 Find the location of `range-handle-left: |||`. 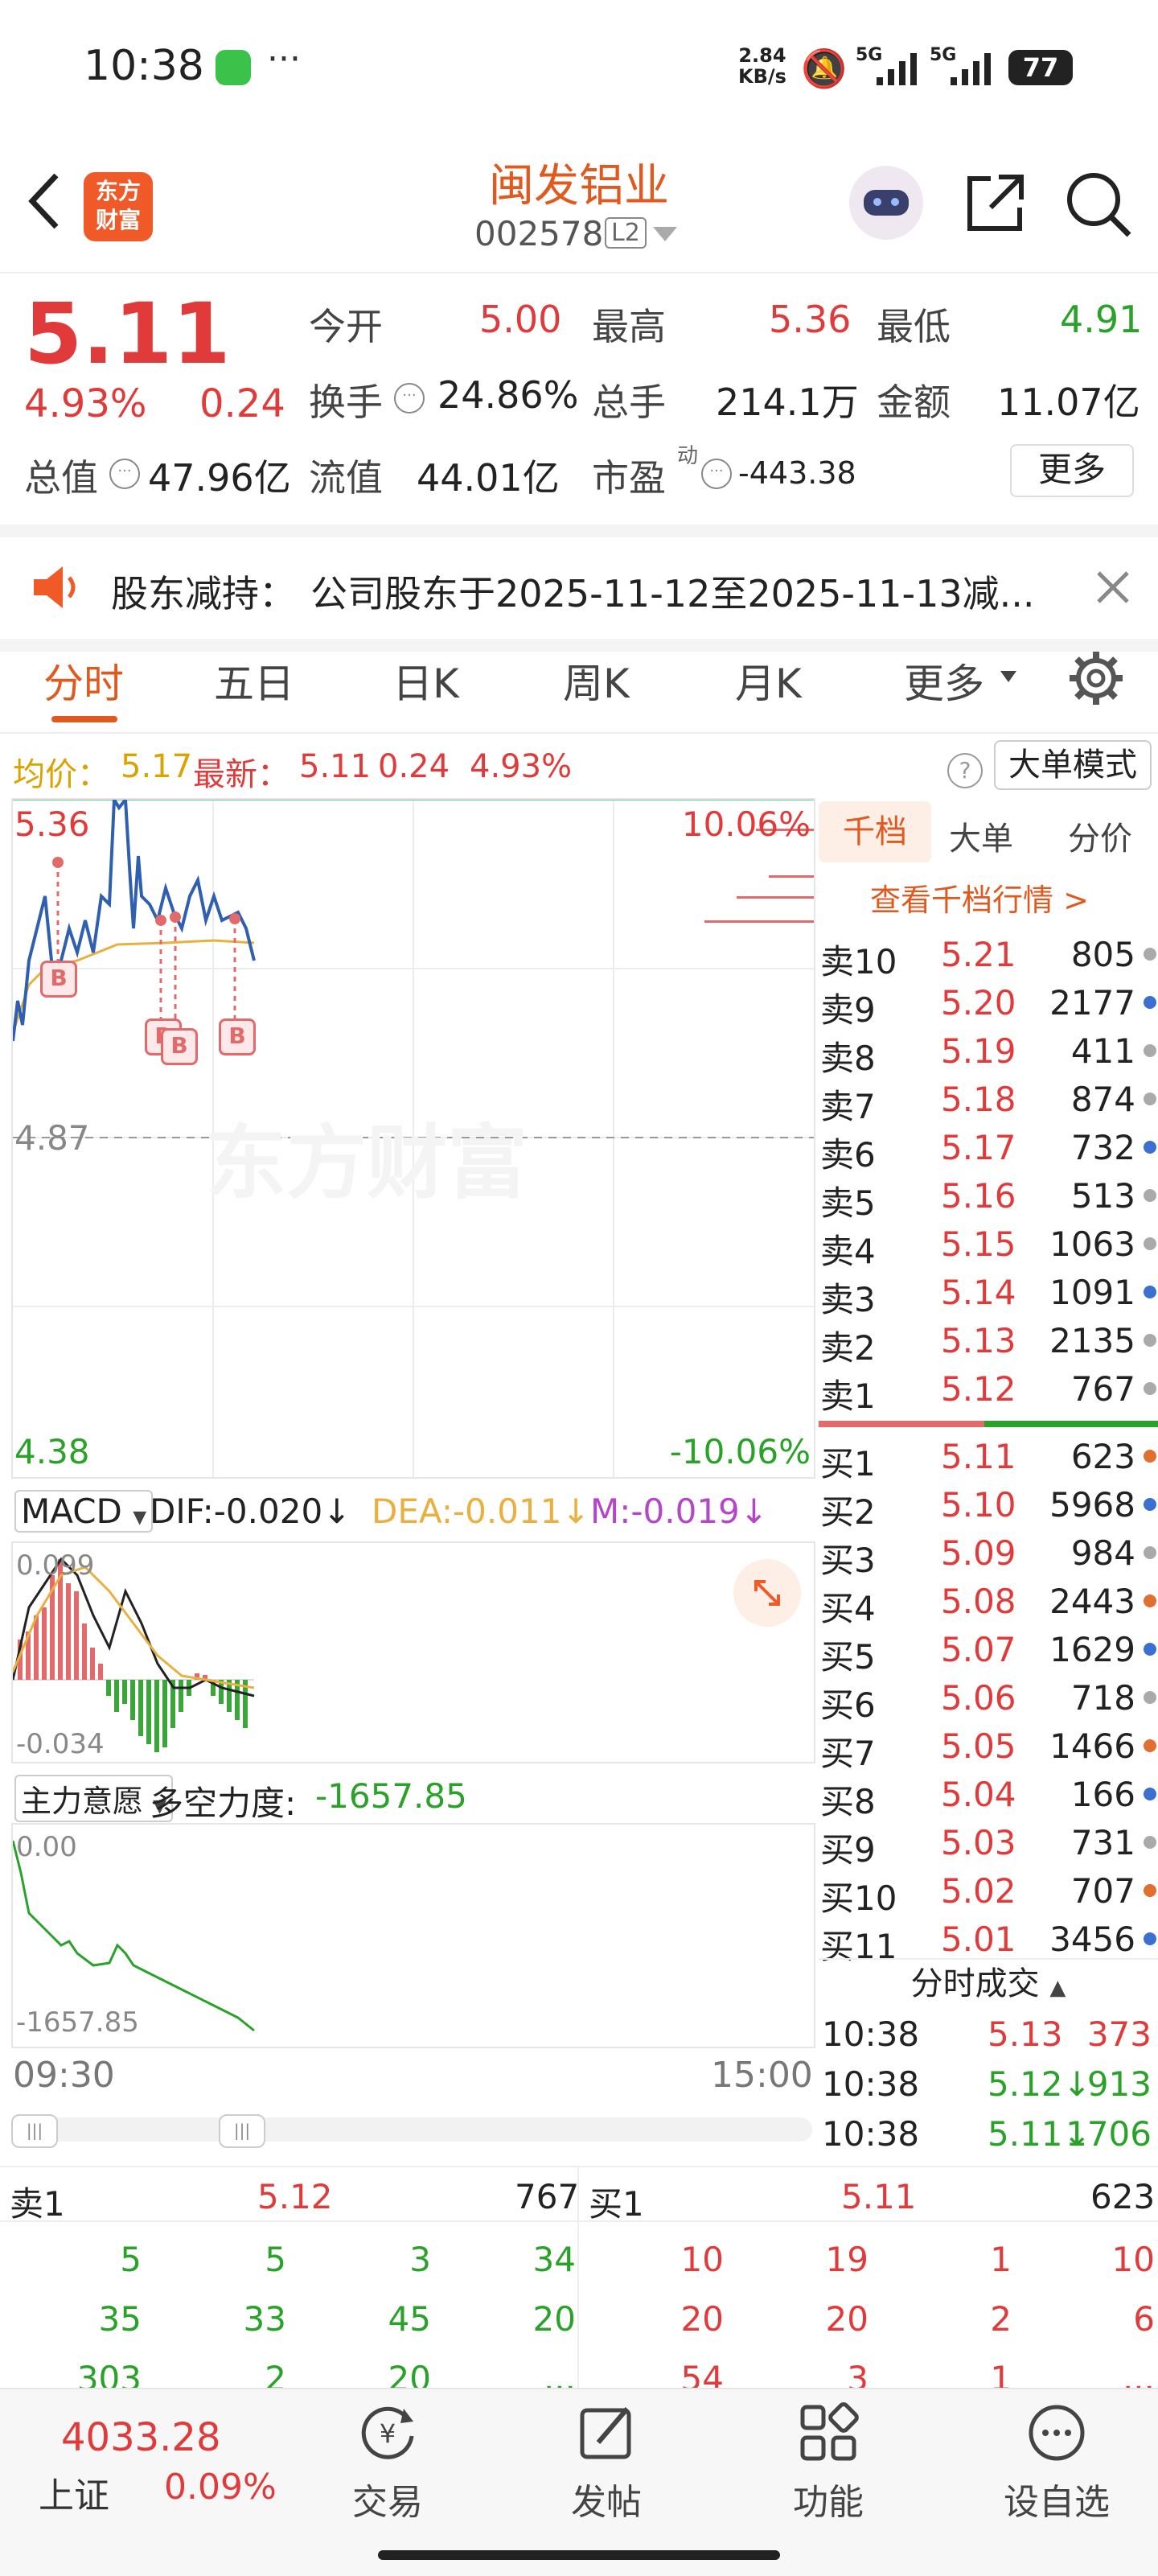

range-handle-left: ||| is located at coordinates (34, 2131).